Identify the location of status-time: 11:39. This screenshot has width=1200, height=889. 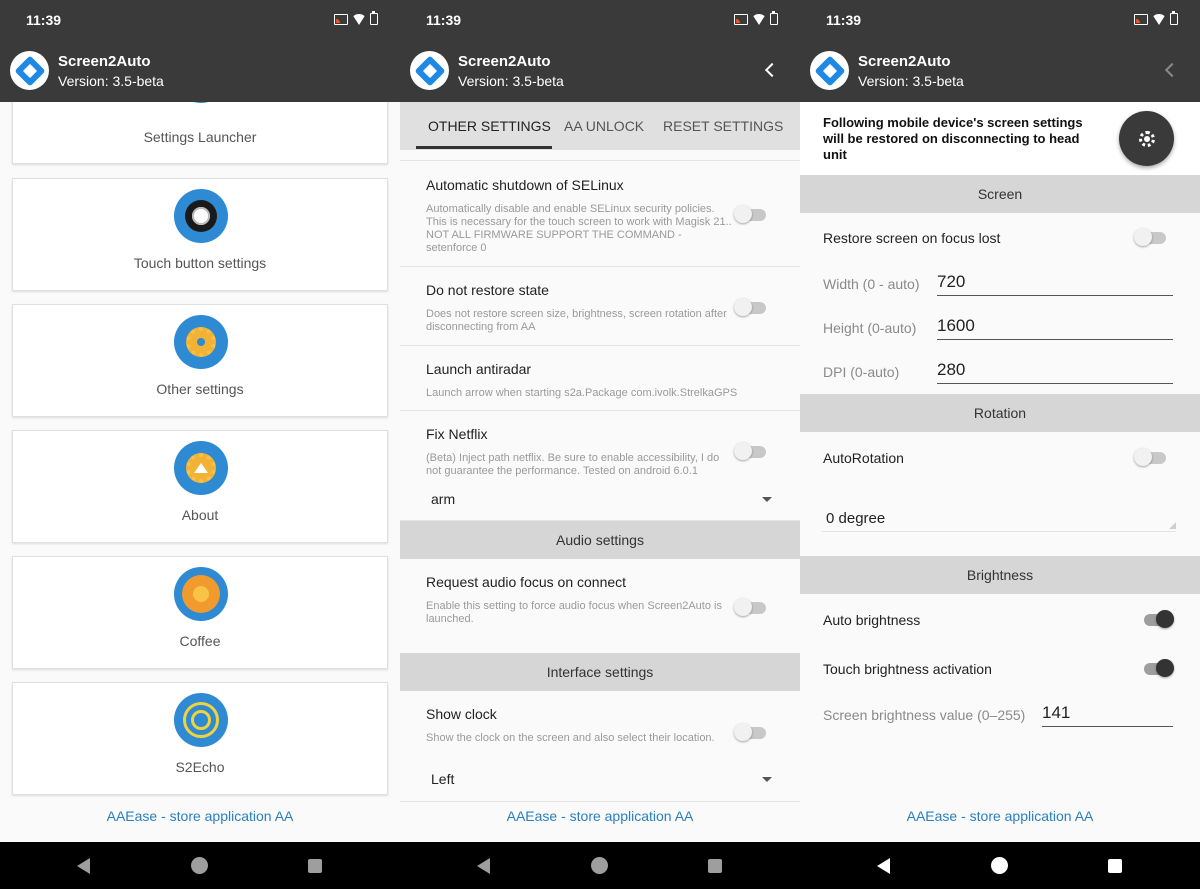
(44, 20).